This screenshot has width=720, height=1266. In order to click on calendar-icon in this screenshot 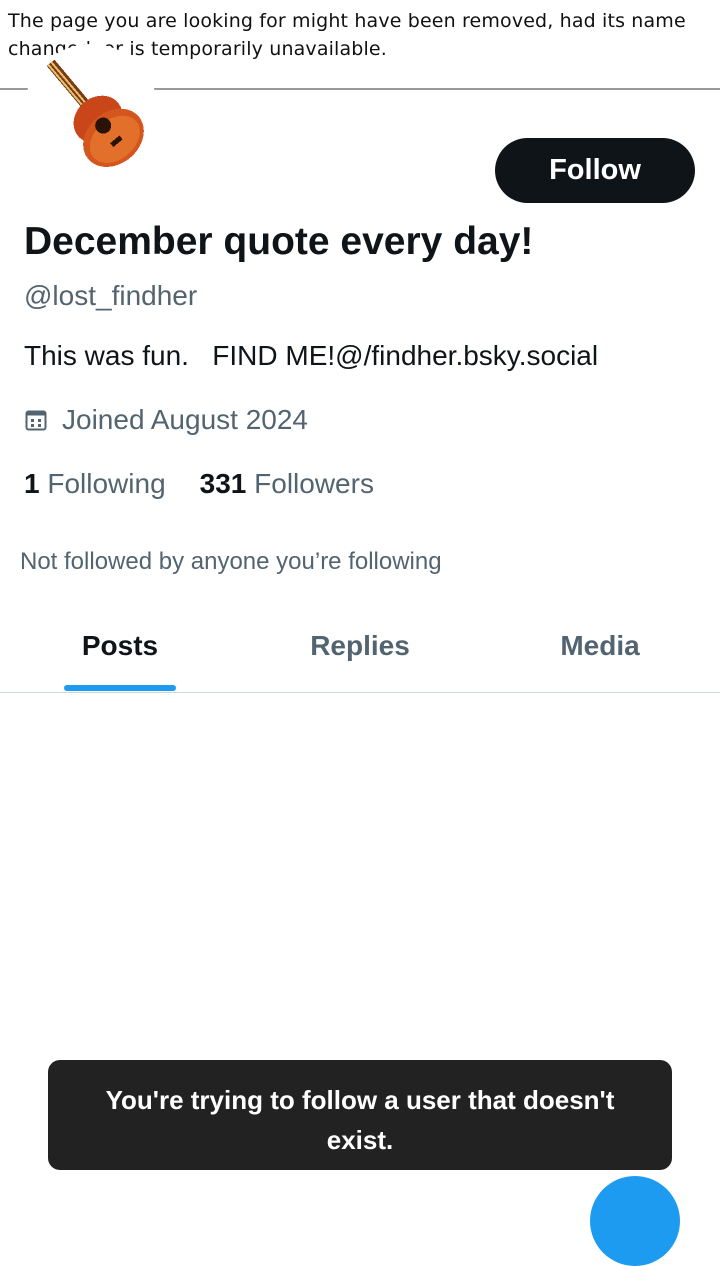, I will do `click(36, 420)`.